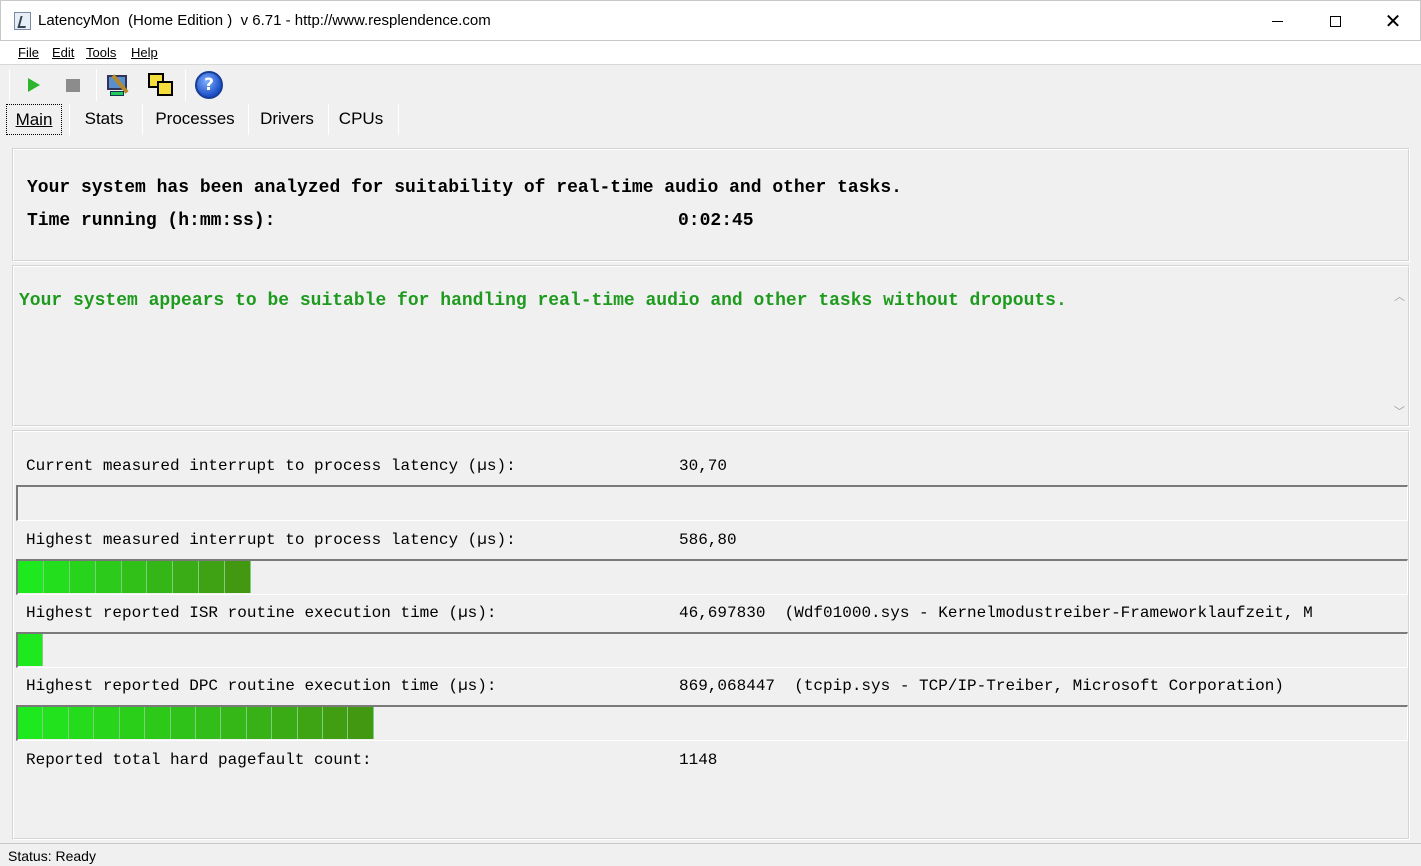 The height and width of the screenshot is (866, 1421). I want to click on highest-latency-bar-fill, so click(134, 577).